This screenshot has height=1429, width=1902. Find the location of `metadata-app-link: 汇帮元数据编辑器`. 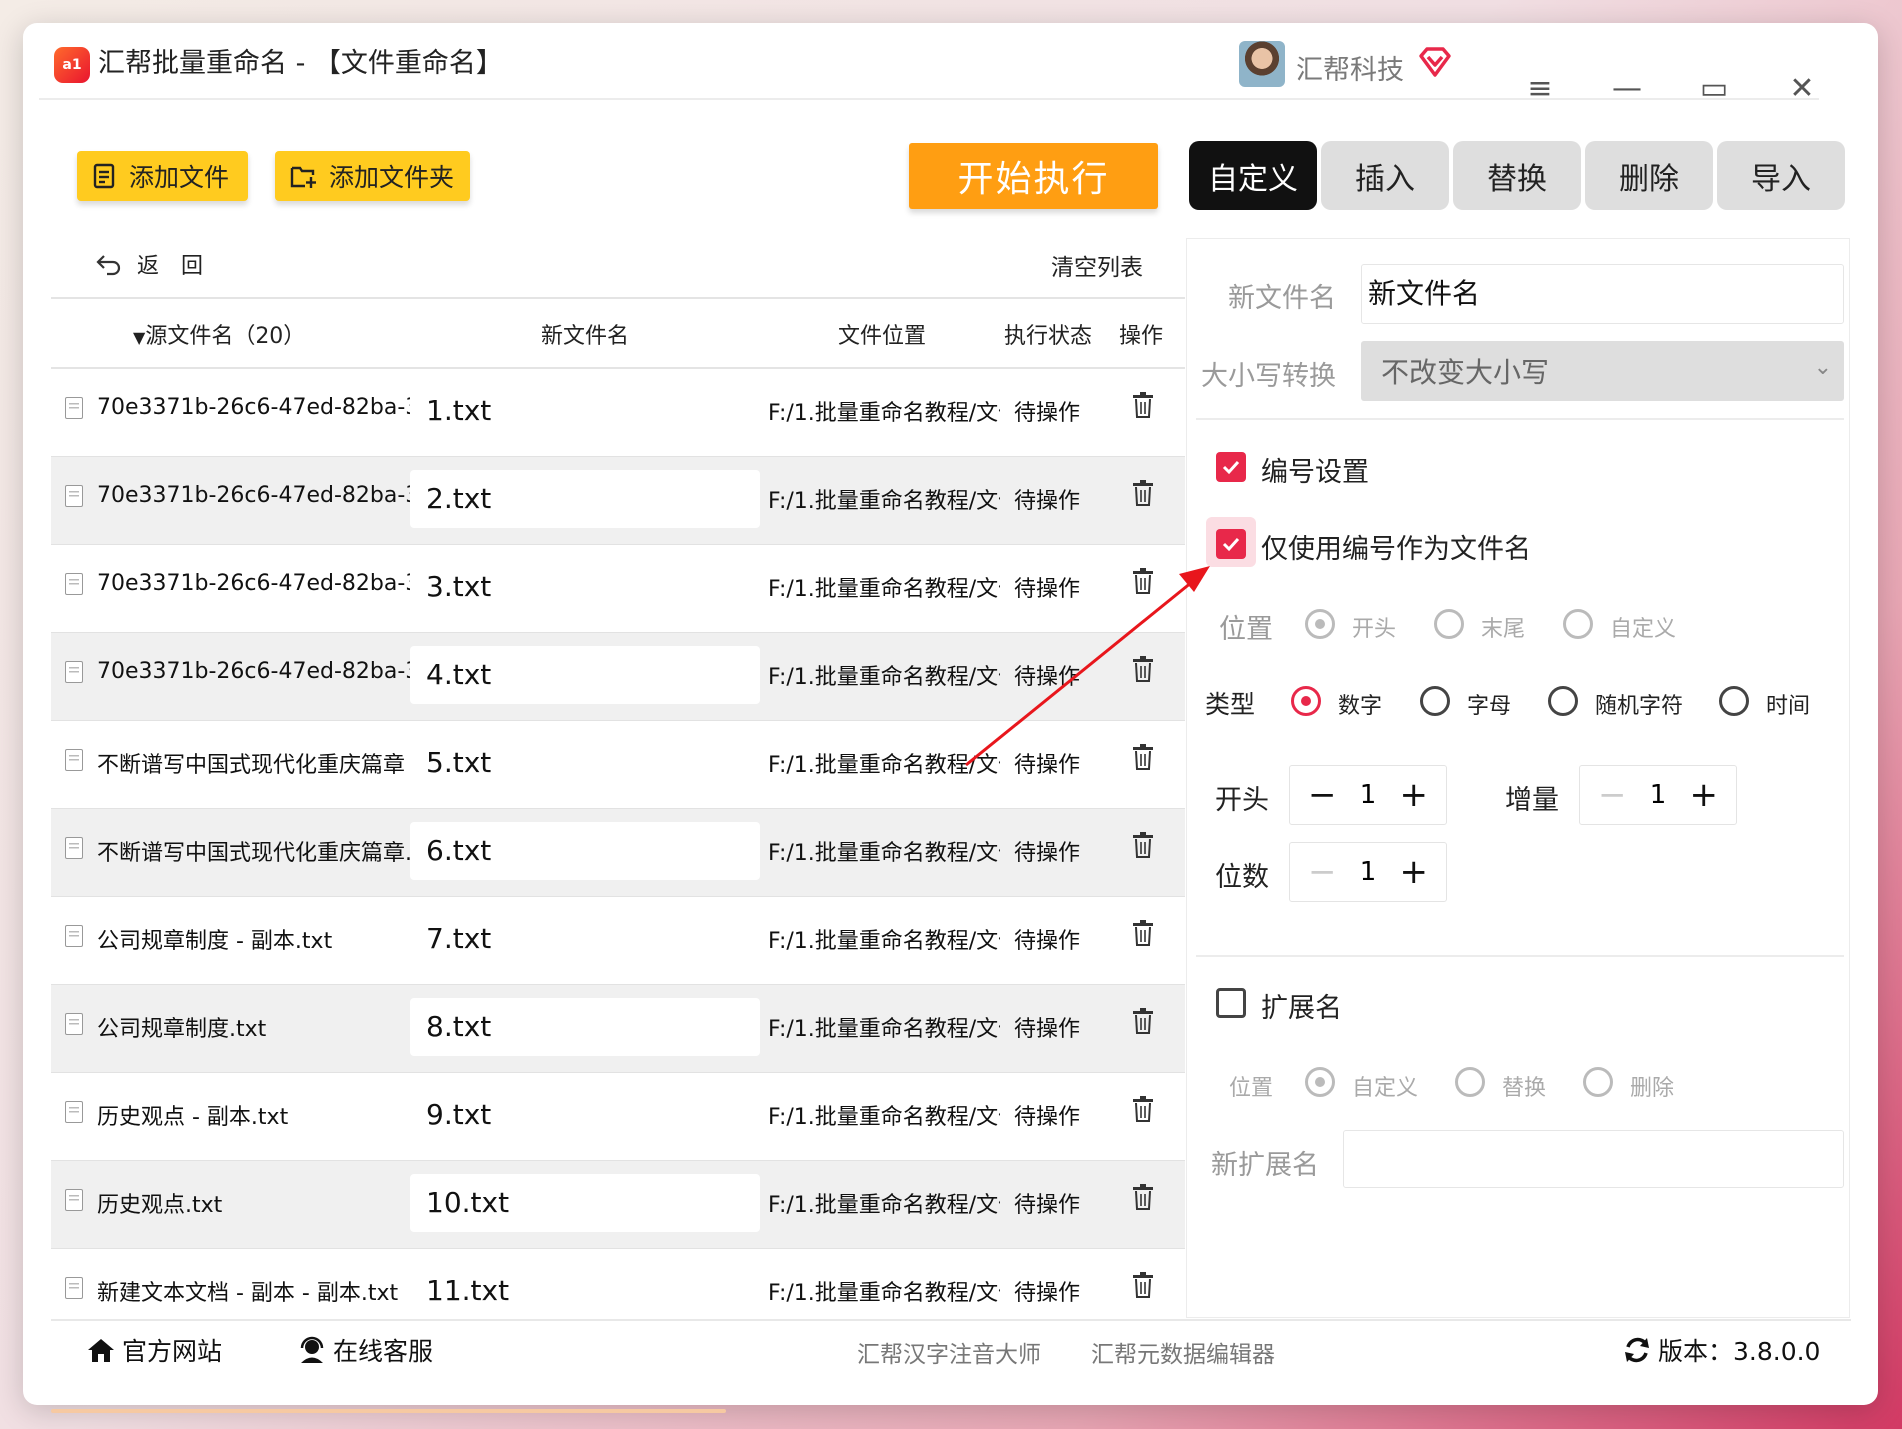

metadata-app-link: 汇帮元数据编辑器 is located at coordinates (1183, 1352).